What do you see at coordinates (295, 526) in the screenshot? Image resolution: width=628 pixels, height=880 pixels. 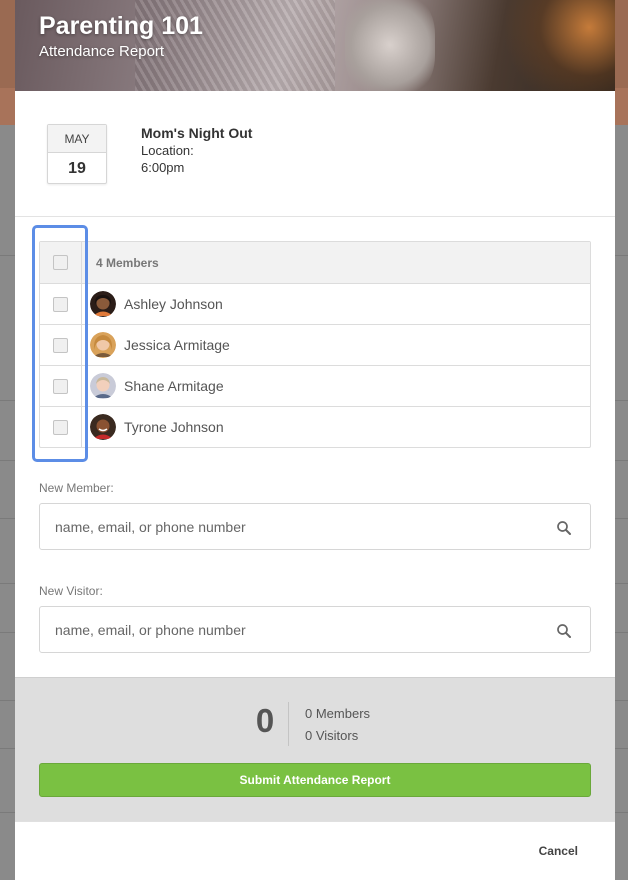 I see `new-member-input` at bounding box center [295, 526].